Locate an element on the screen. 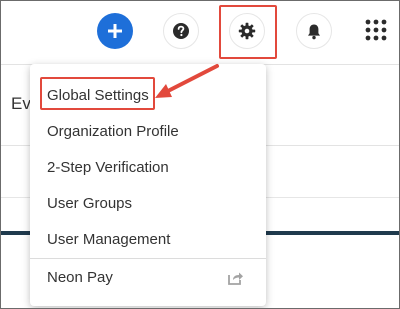 This screenshot has width=400, height=309. menu-item-label: User Management is located at coordinates (109, 239).